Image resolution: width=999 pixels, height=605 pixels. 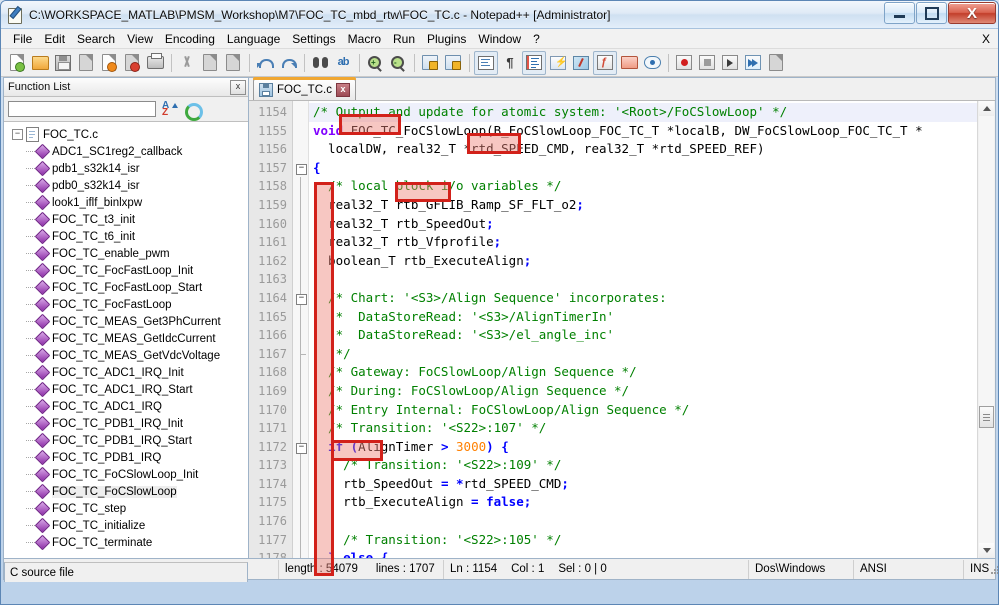 I want to click on menu-item-settings: Settings, so click(x=313, y=39).